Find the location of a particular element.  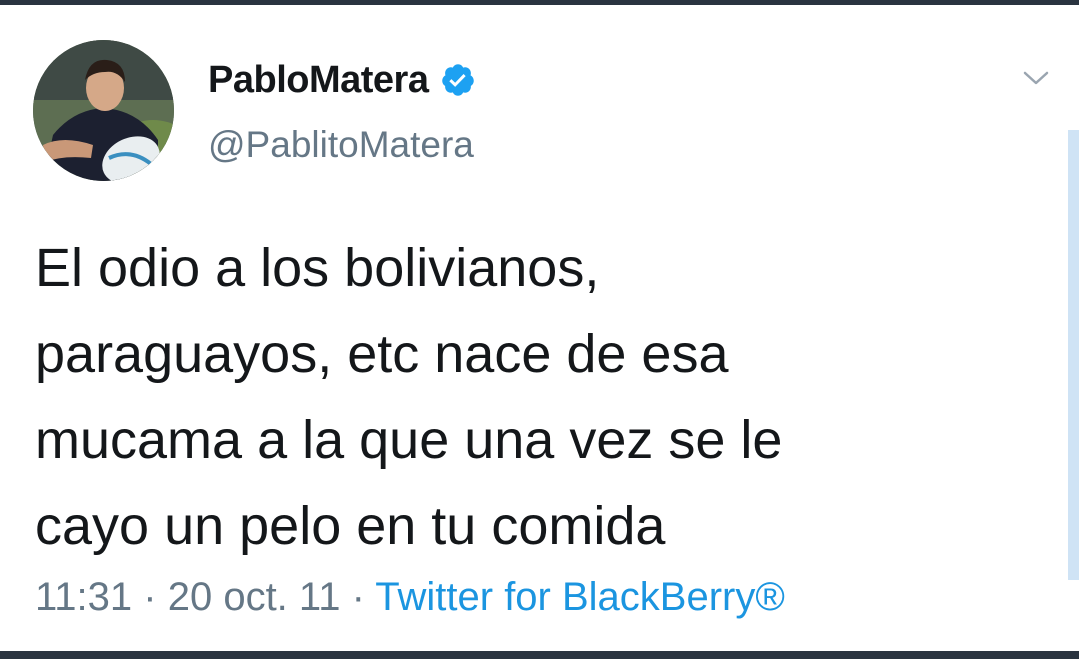

rugby-player-avatar-icon is located at coordinates (103, 110).